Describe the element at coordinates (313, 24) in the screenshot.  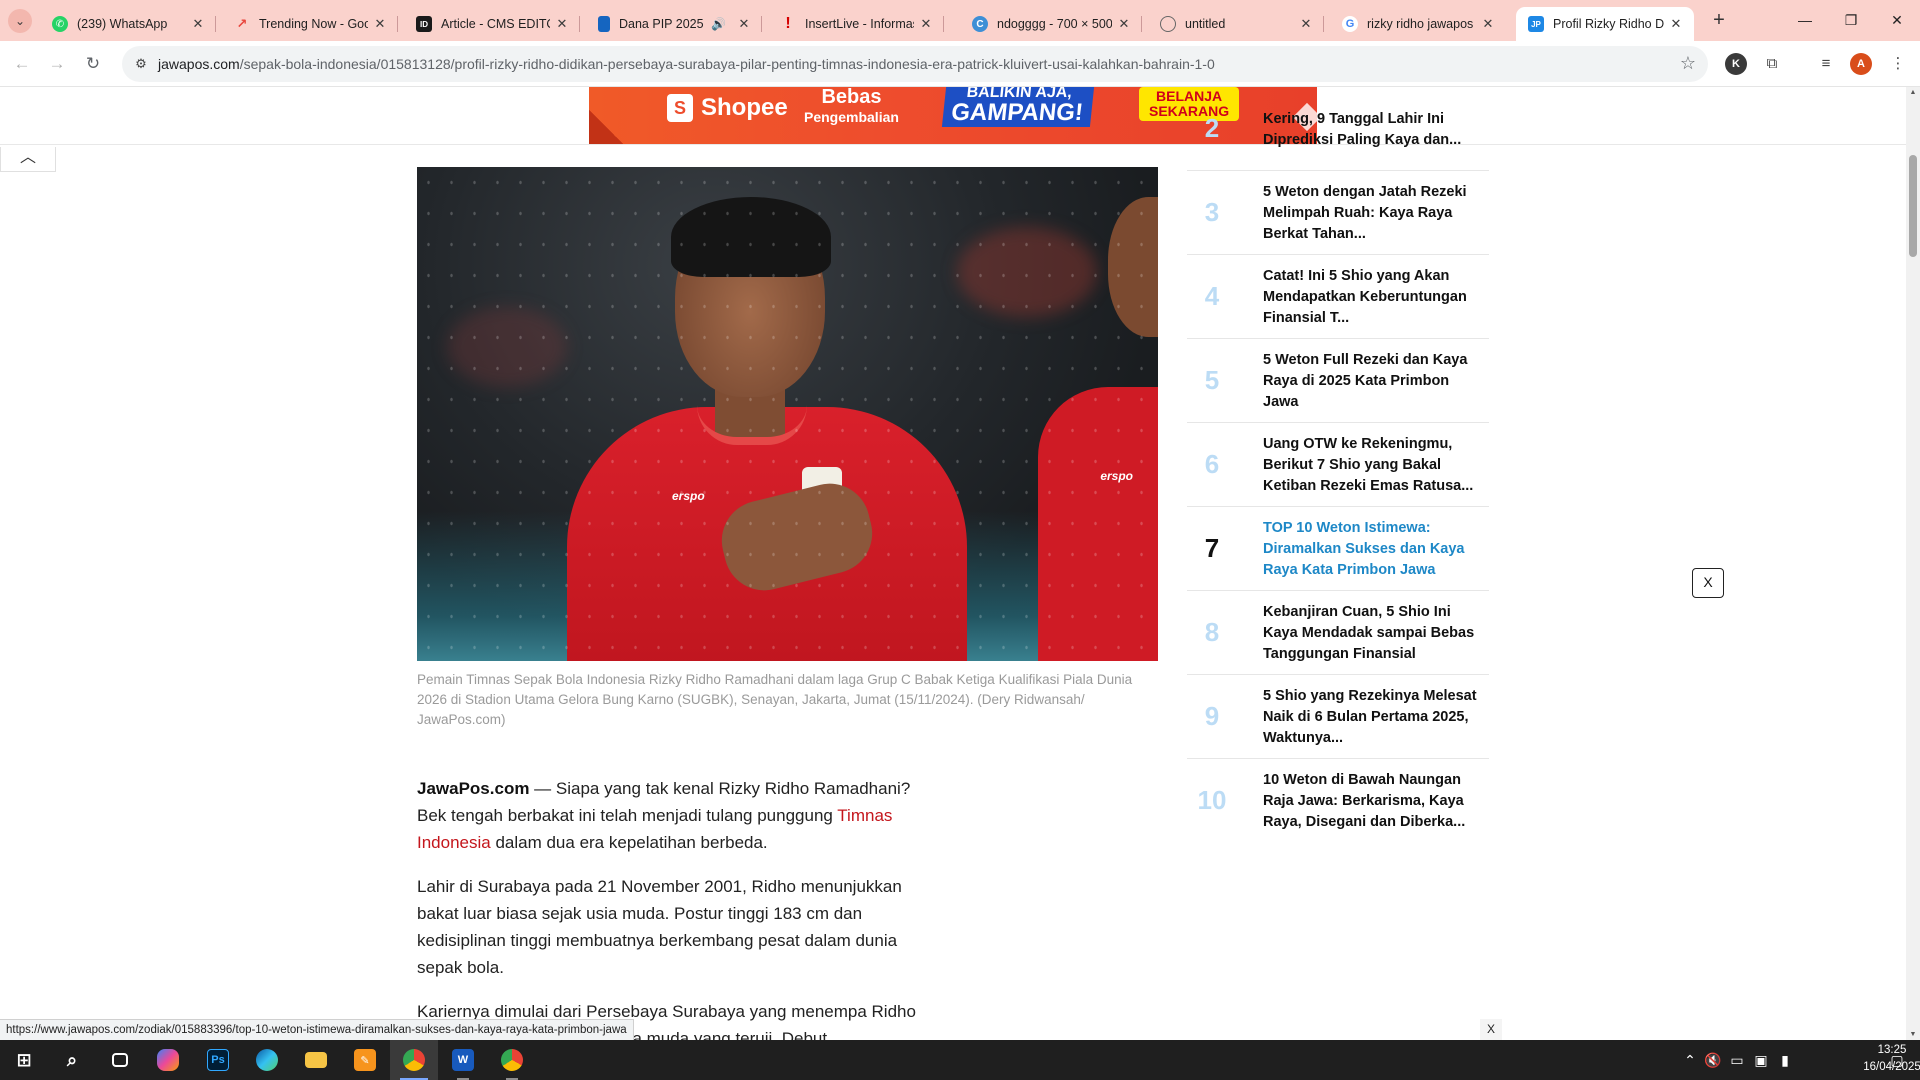
I see `tab-title: Trending Now - Goog` at that location.